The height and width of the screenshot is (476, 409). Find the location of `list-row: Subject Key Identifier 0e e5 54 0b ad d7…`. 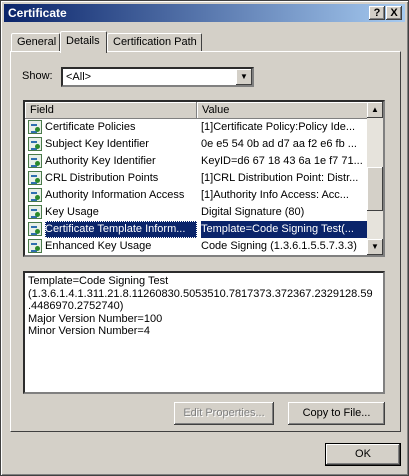

list-row: Subject Key Identifier 0e e5 54 0b ad d7… is located at coordinates (196, 144).